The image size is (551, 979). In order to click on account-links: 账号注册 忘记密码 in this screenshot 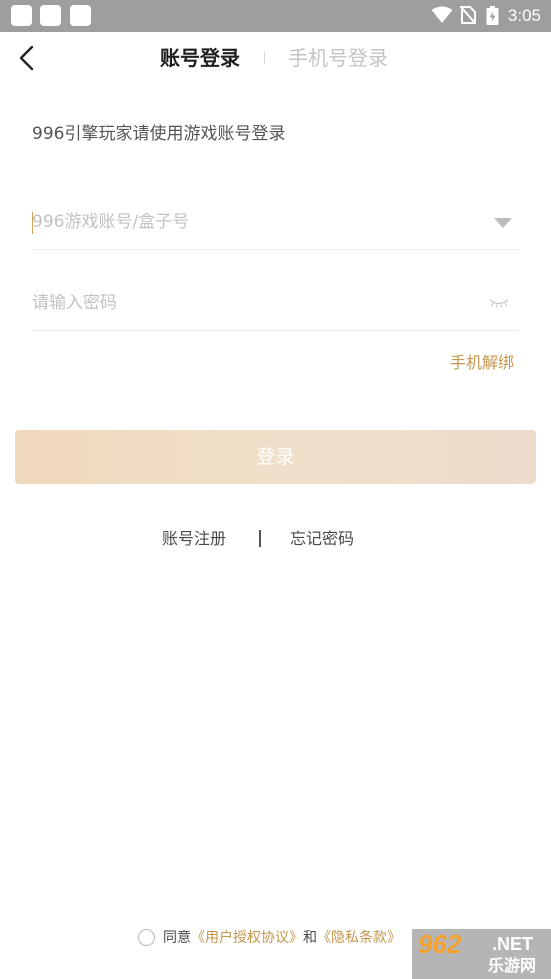, I will do `click(275, 539)`.